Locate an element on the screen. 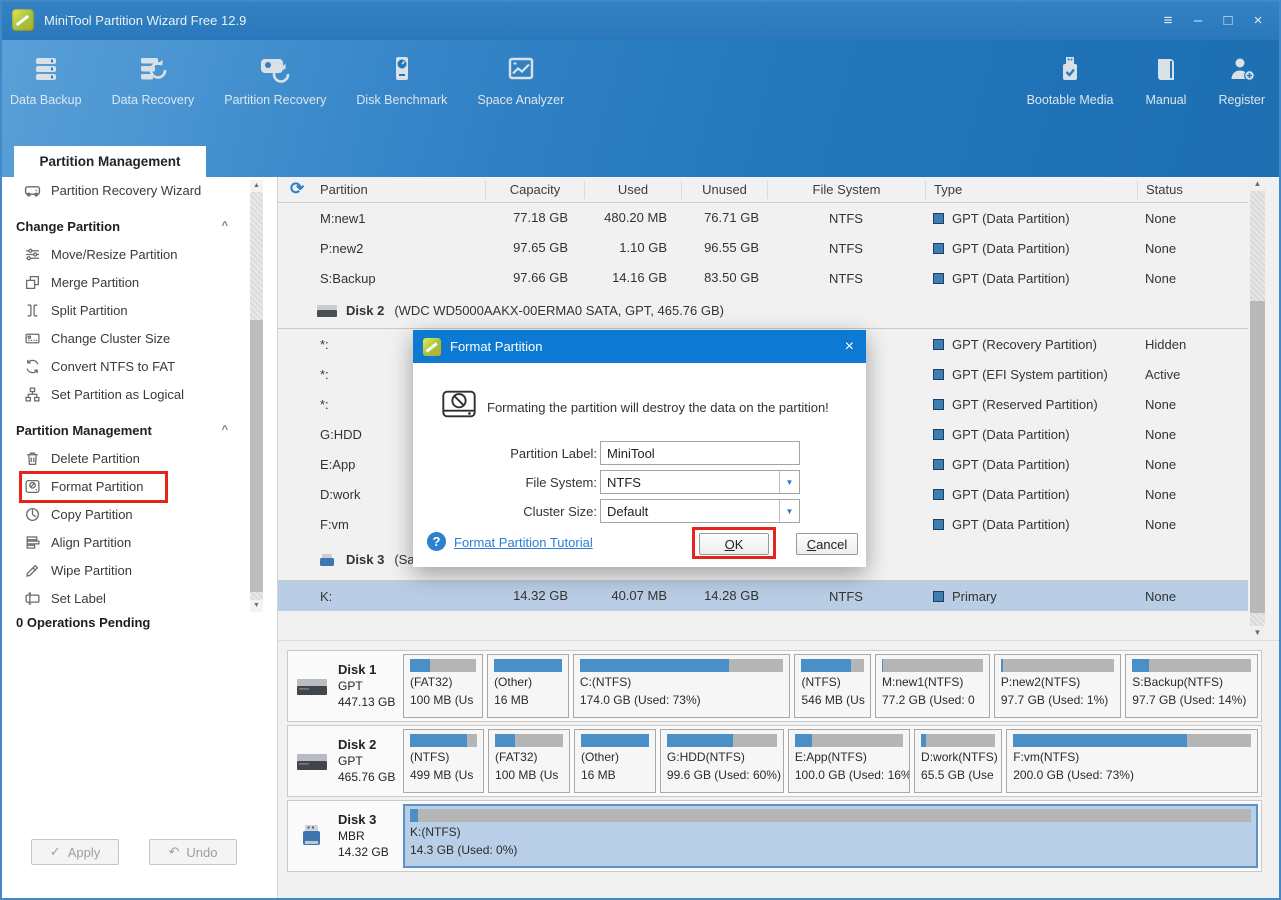  toolbar-bootable-media: Bootable Media is located at coordinates (1070, 80).